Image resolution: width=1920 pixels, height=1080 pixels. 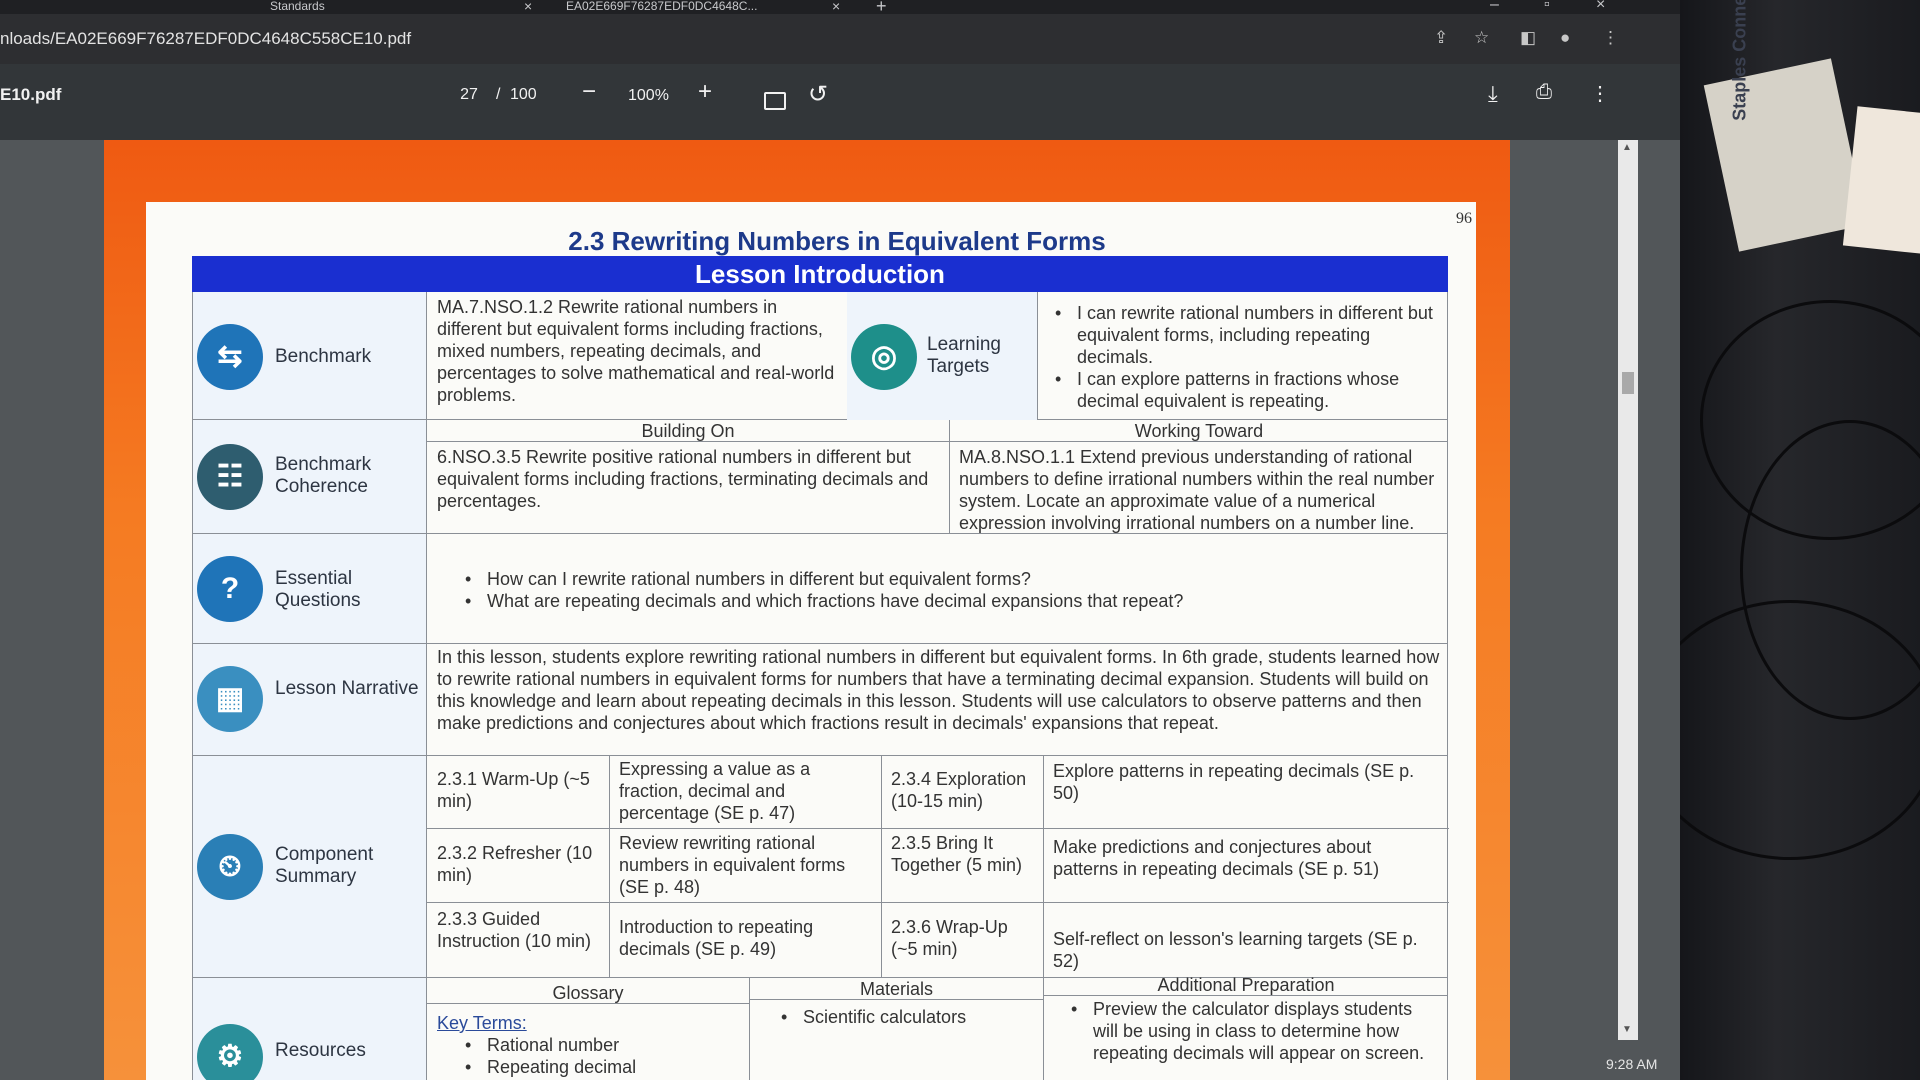 What do you see at coordinates (1493, 94) in the screenshot?
I see `download-icon: ⤓` at bounding box center [1493, 94].